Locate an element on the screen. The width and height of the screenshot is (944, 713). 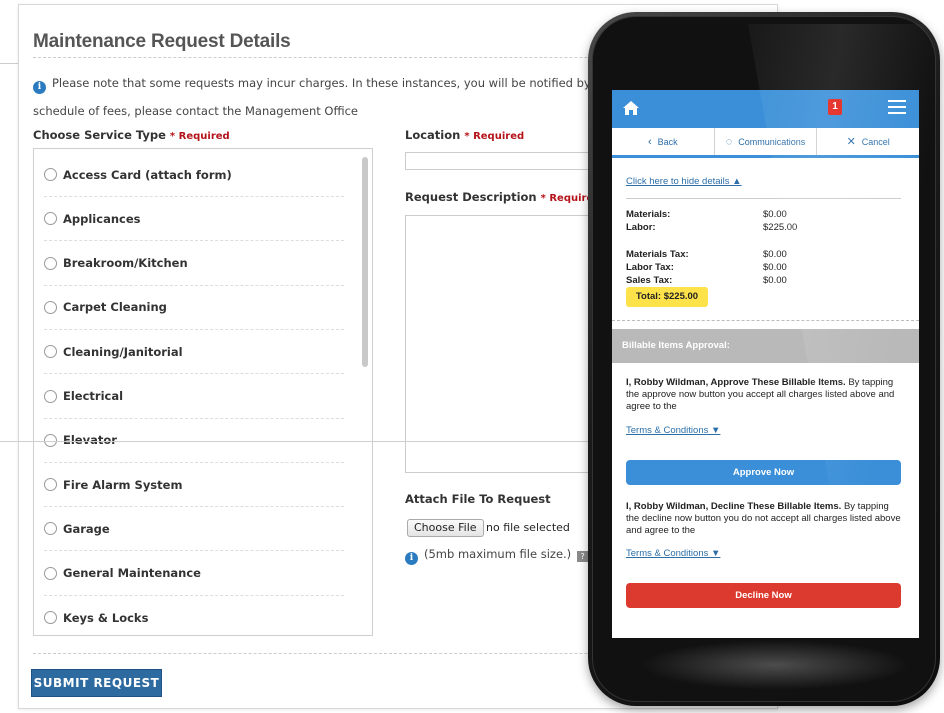
description-label-text: Request Description is located at coordinates (471, 197).